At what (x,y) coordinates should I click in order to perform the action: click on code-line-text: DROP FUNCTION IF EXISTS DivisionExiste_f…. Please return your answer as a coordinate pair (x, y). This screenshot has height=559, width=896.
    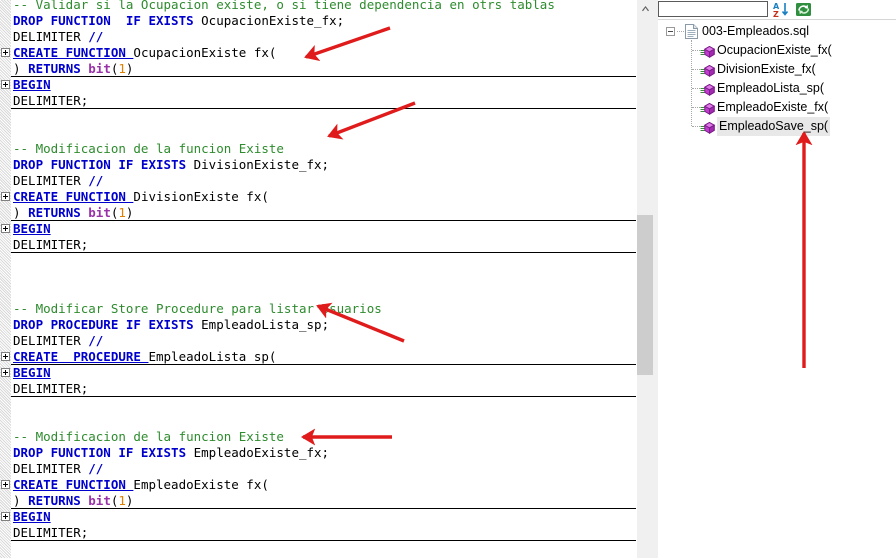
    Looking at the image, I should click on (171, 164).